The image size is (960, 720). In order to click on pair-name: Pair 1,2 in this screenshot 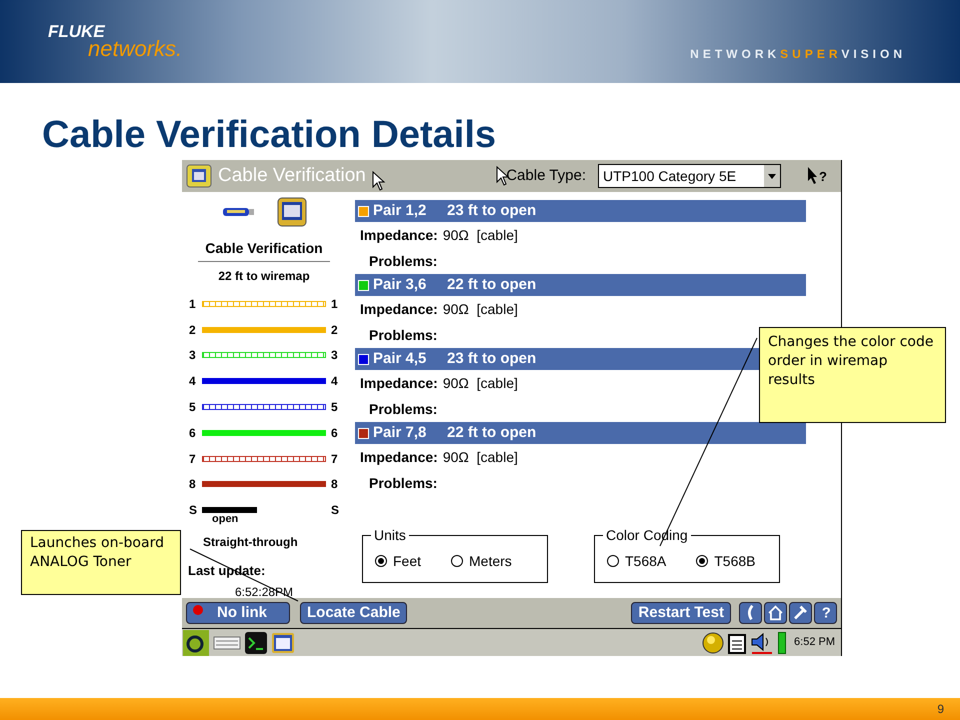, I will do `click(400, 210)`.